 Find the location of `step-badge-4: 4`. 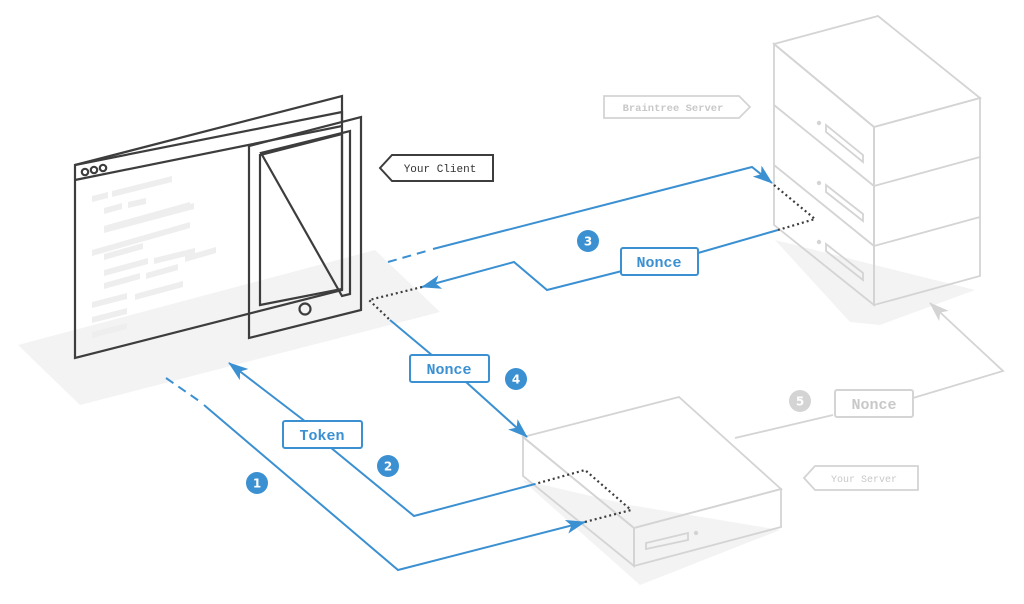

step-badge-4: 4 is located at coordinates (516, 379).